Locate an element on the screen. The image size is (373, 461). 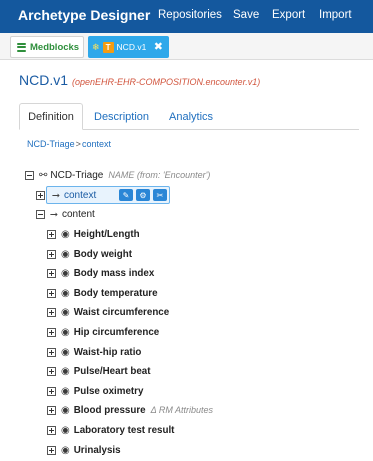
tree-root-label: NCD-Triage is located at coordinates (77, 175).